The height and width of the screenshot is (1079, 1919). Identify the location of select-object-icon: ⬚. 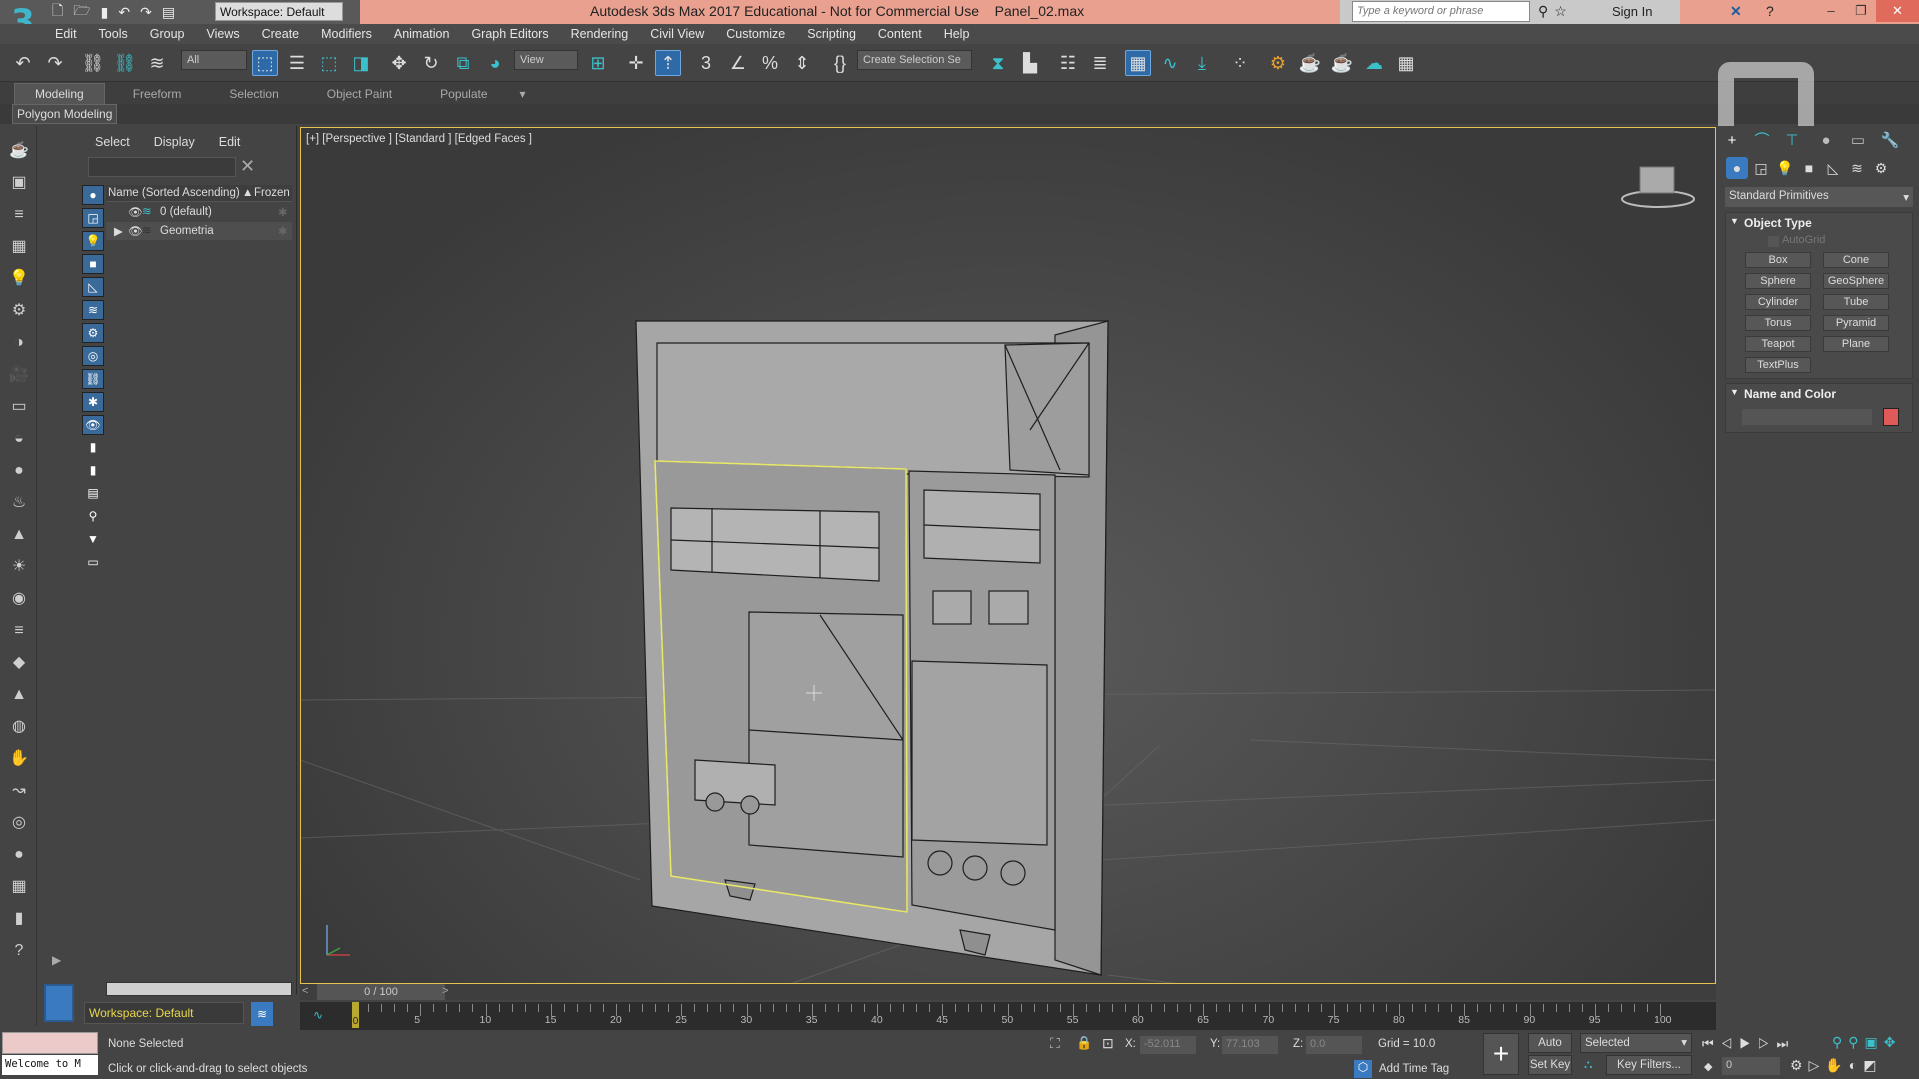
(265, 63).